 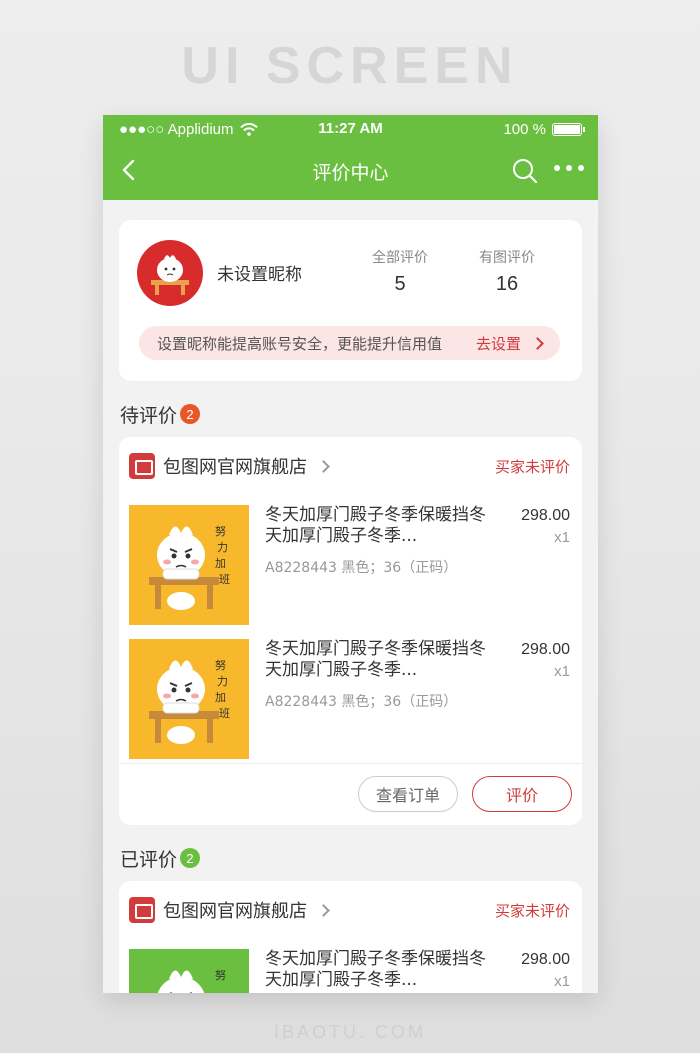 I want to click on stat-label: 有图评价, so click(x=507, y=258).